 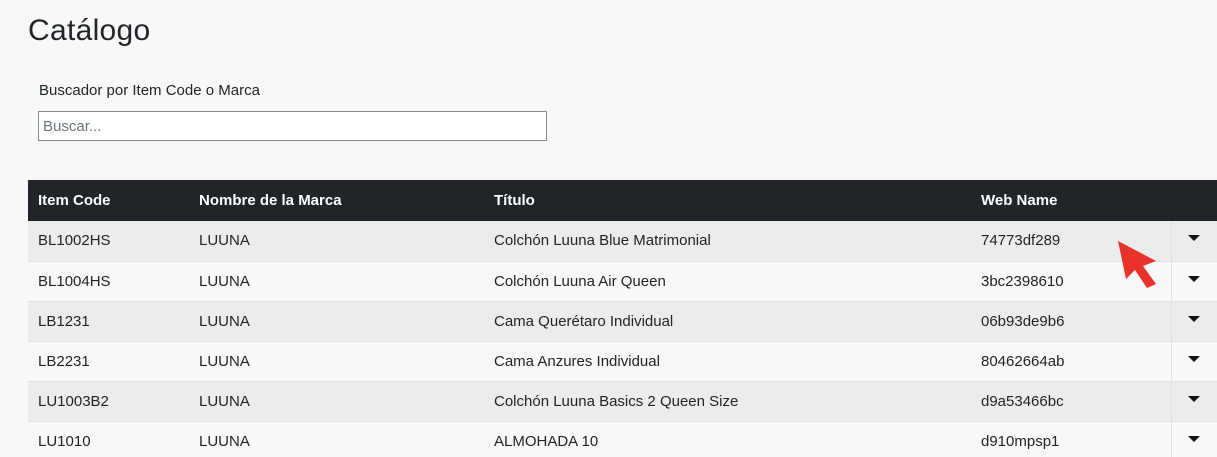 What do you see at coordinates (1071, 200) in the screenshot?
I see `header-web-name: Web Name` at bounding box center [1071, 200].